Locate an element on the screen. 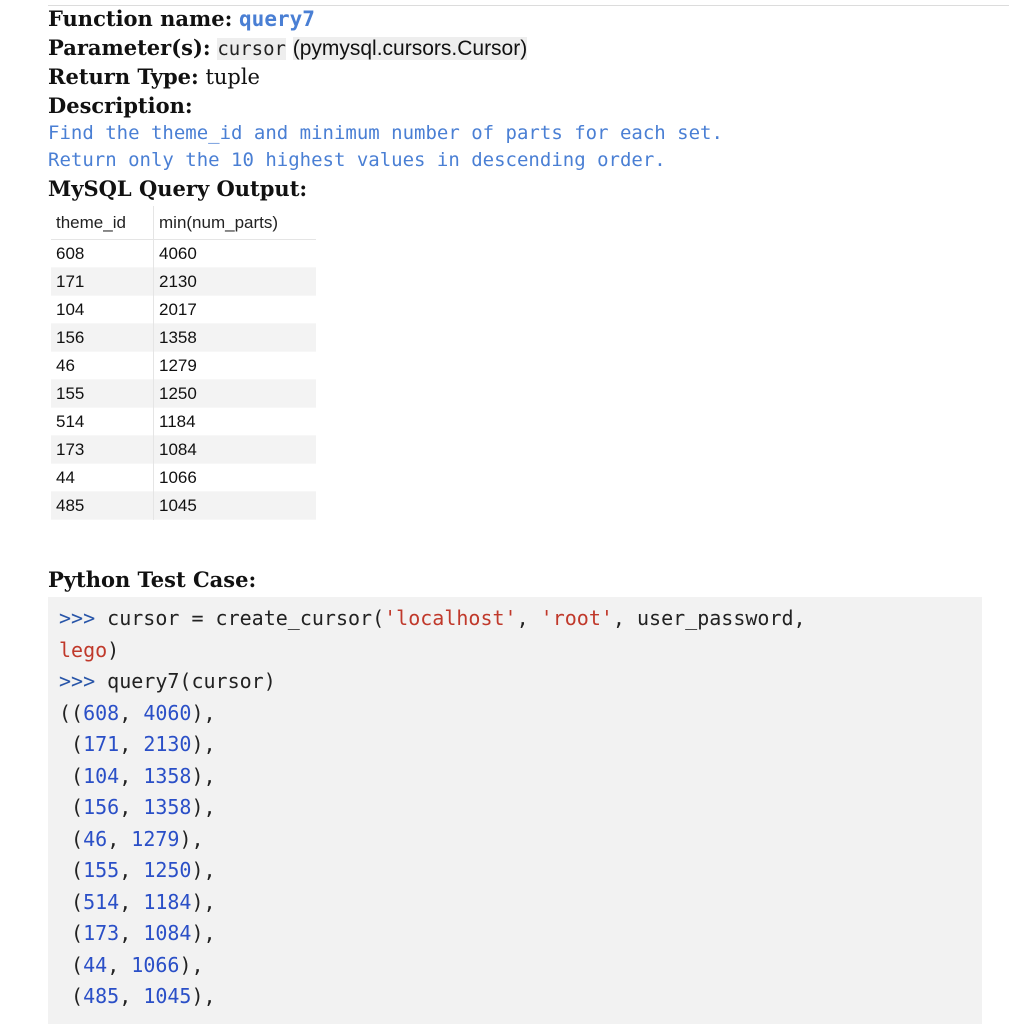  tuple-min-parts: 1358 is located at coordinates (167, 775).